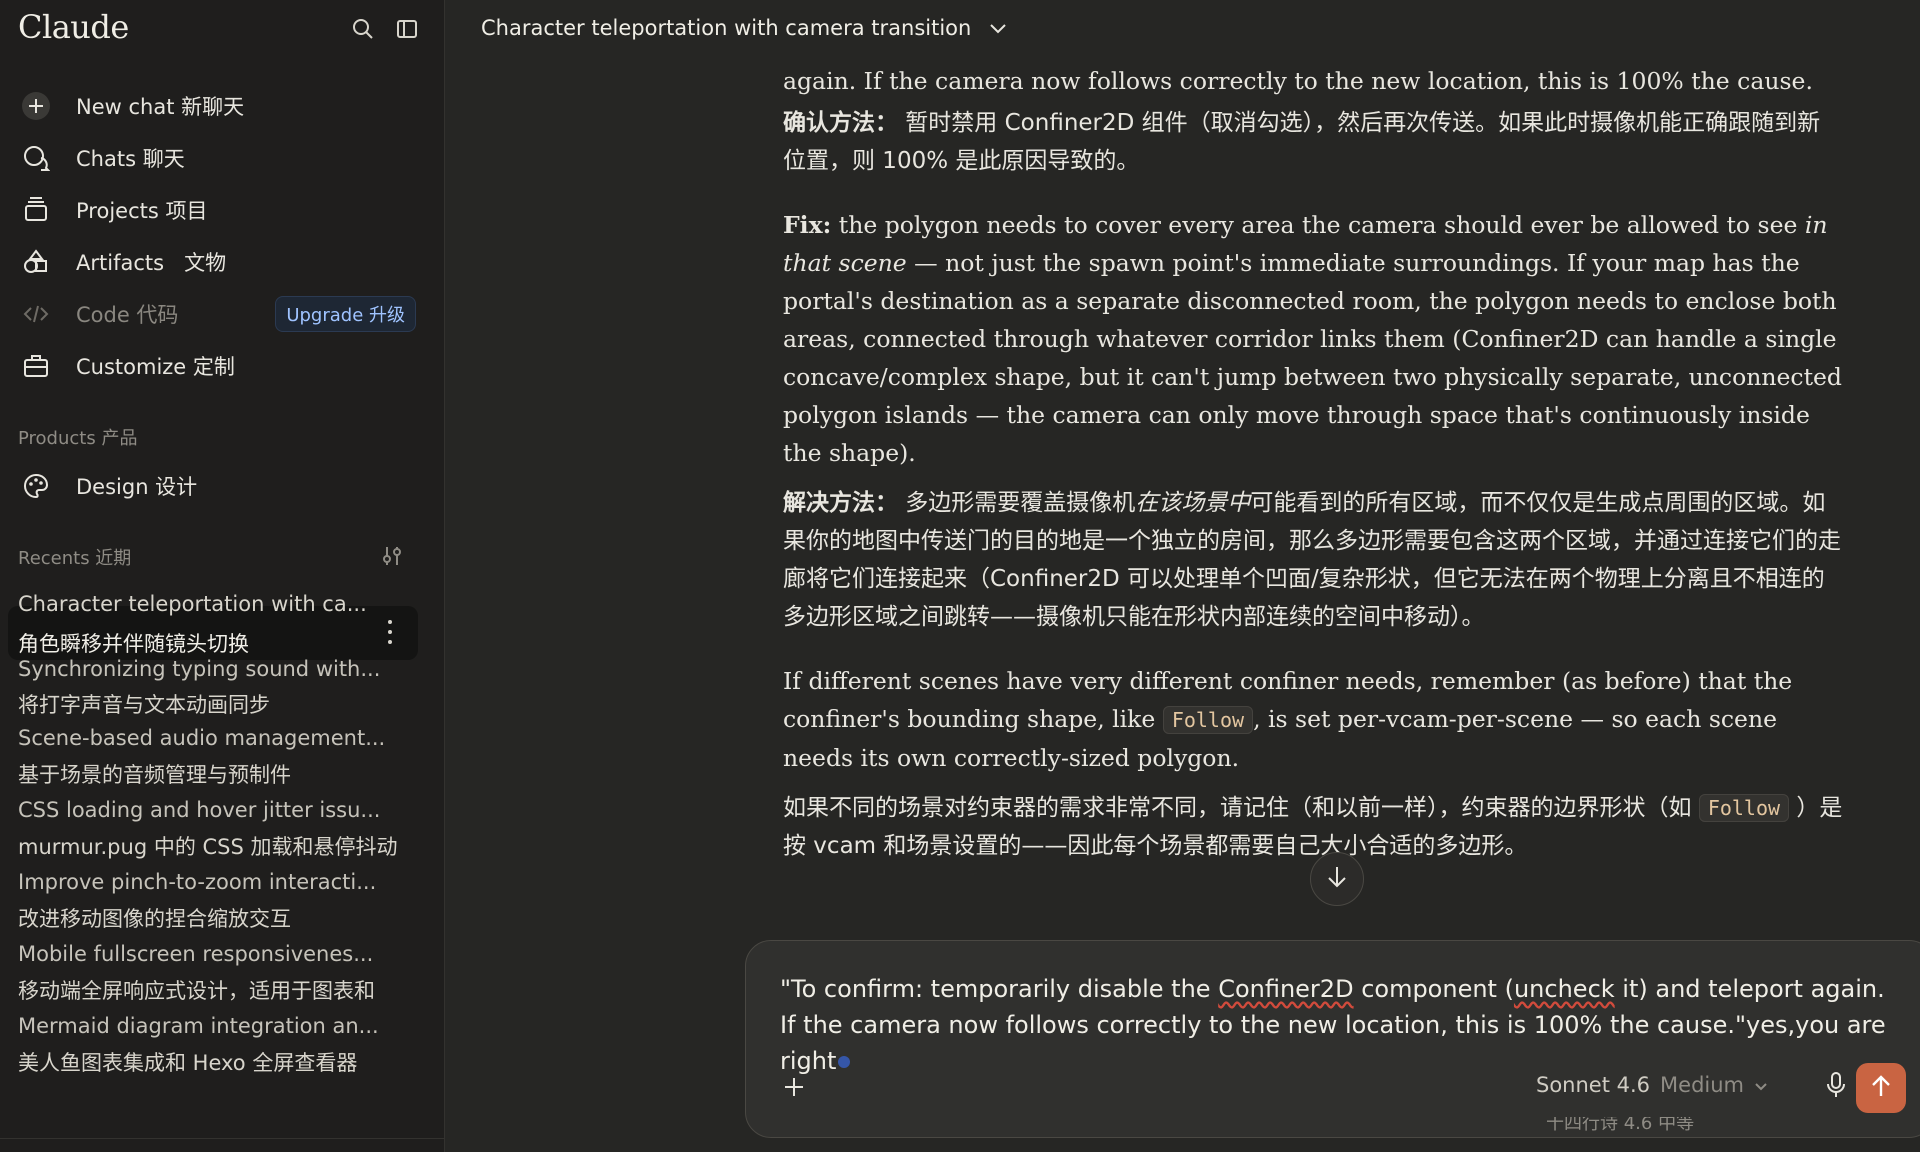  I want to click on spellcheck-word: uncheck, so click(1564, 989).